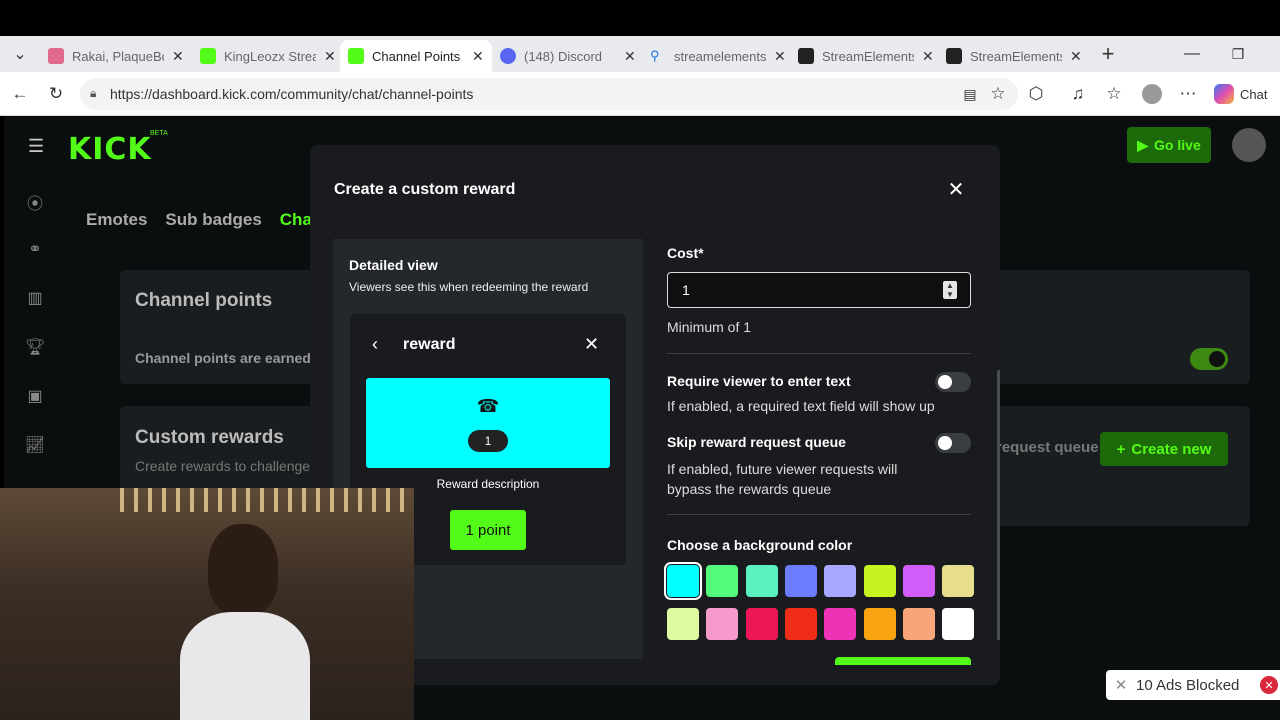  Describe the element at coordinates (998, 505) in the screenshot. I see `modal-scrollbar` at that location.